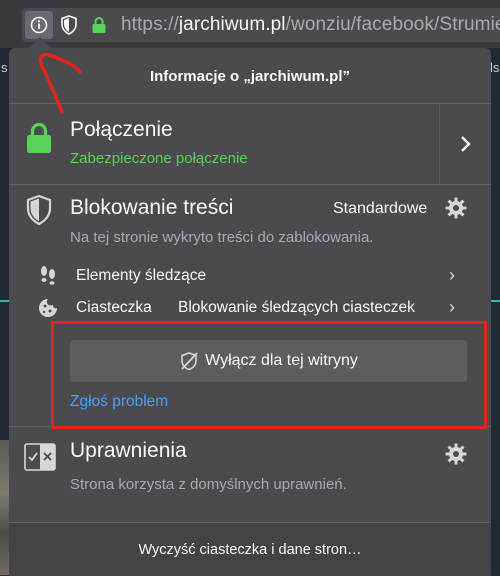 This screenshot has width=500, height=576. What do you see at coordinates (48, 277) in the screenshot?
I see `footprints-icon` at bounding box center [48, 277].